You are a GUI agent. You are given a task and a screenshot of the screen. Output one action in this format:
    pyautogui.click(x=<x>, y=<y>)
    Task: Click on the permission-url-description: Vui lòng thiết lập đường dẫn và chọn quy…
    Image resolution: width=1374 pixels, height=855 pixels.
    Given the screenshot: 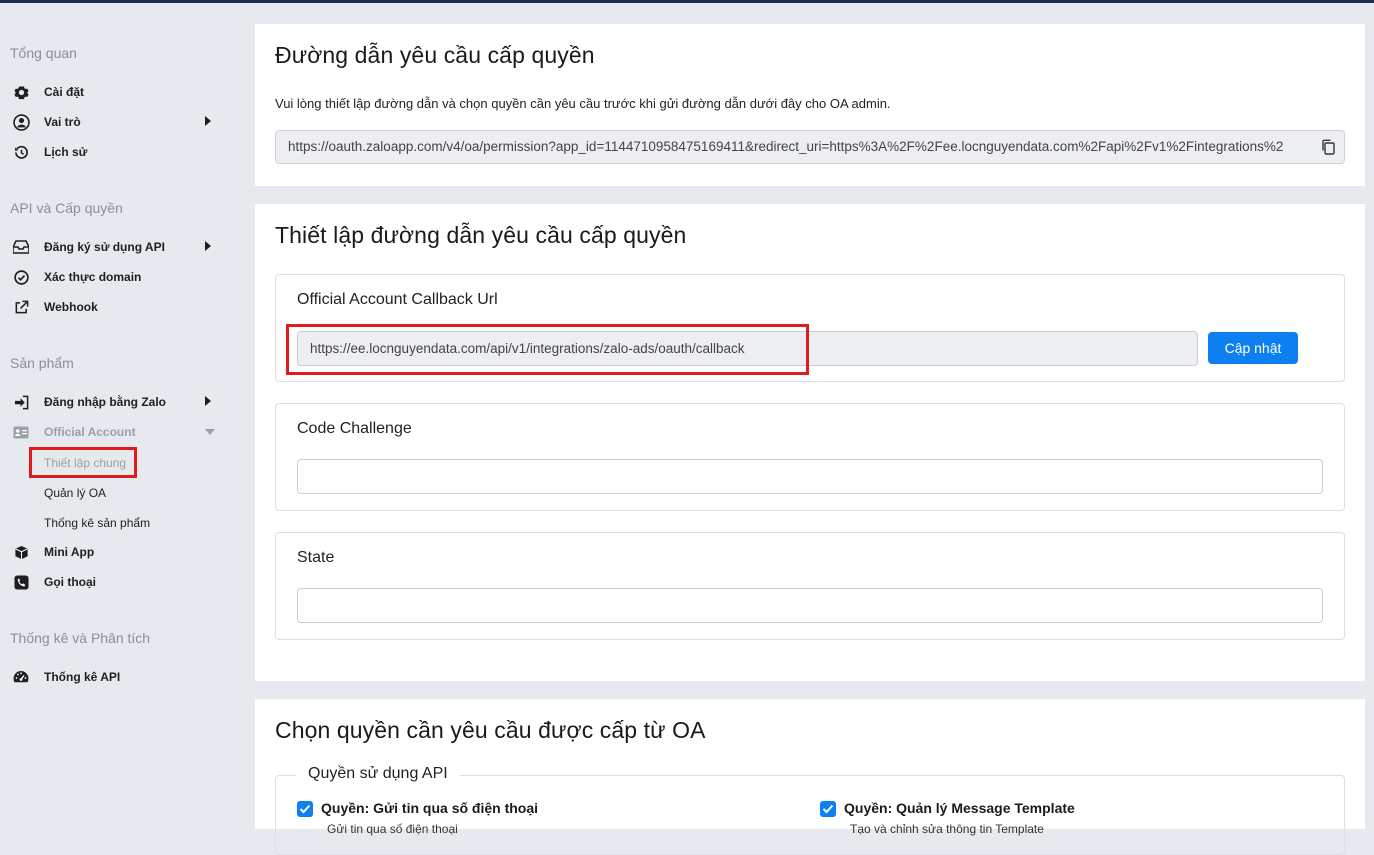 What is the action you would take?
    pyautogui.click(x=583, y=103)
    